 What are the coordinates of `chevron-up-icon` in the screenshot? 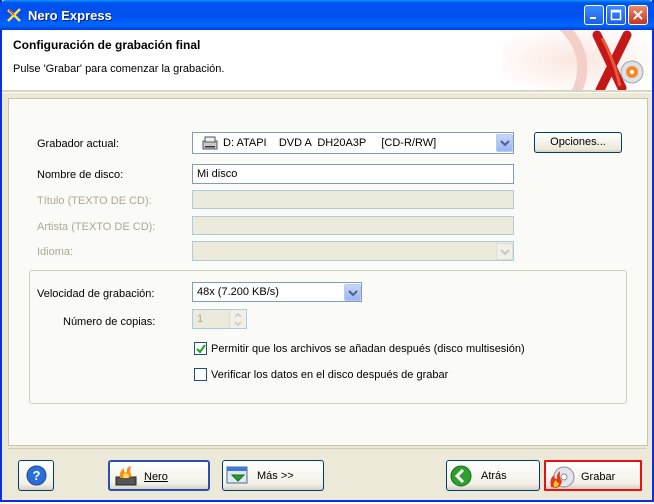 It's located at (238, 315).